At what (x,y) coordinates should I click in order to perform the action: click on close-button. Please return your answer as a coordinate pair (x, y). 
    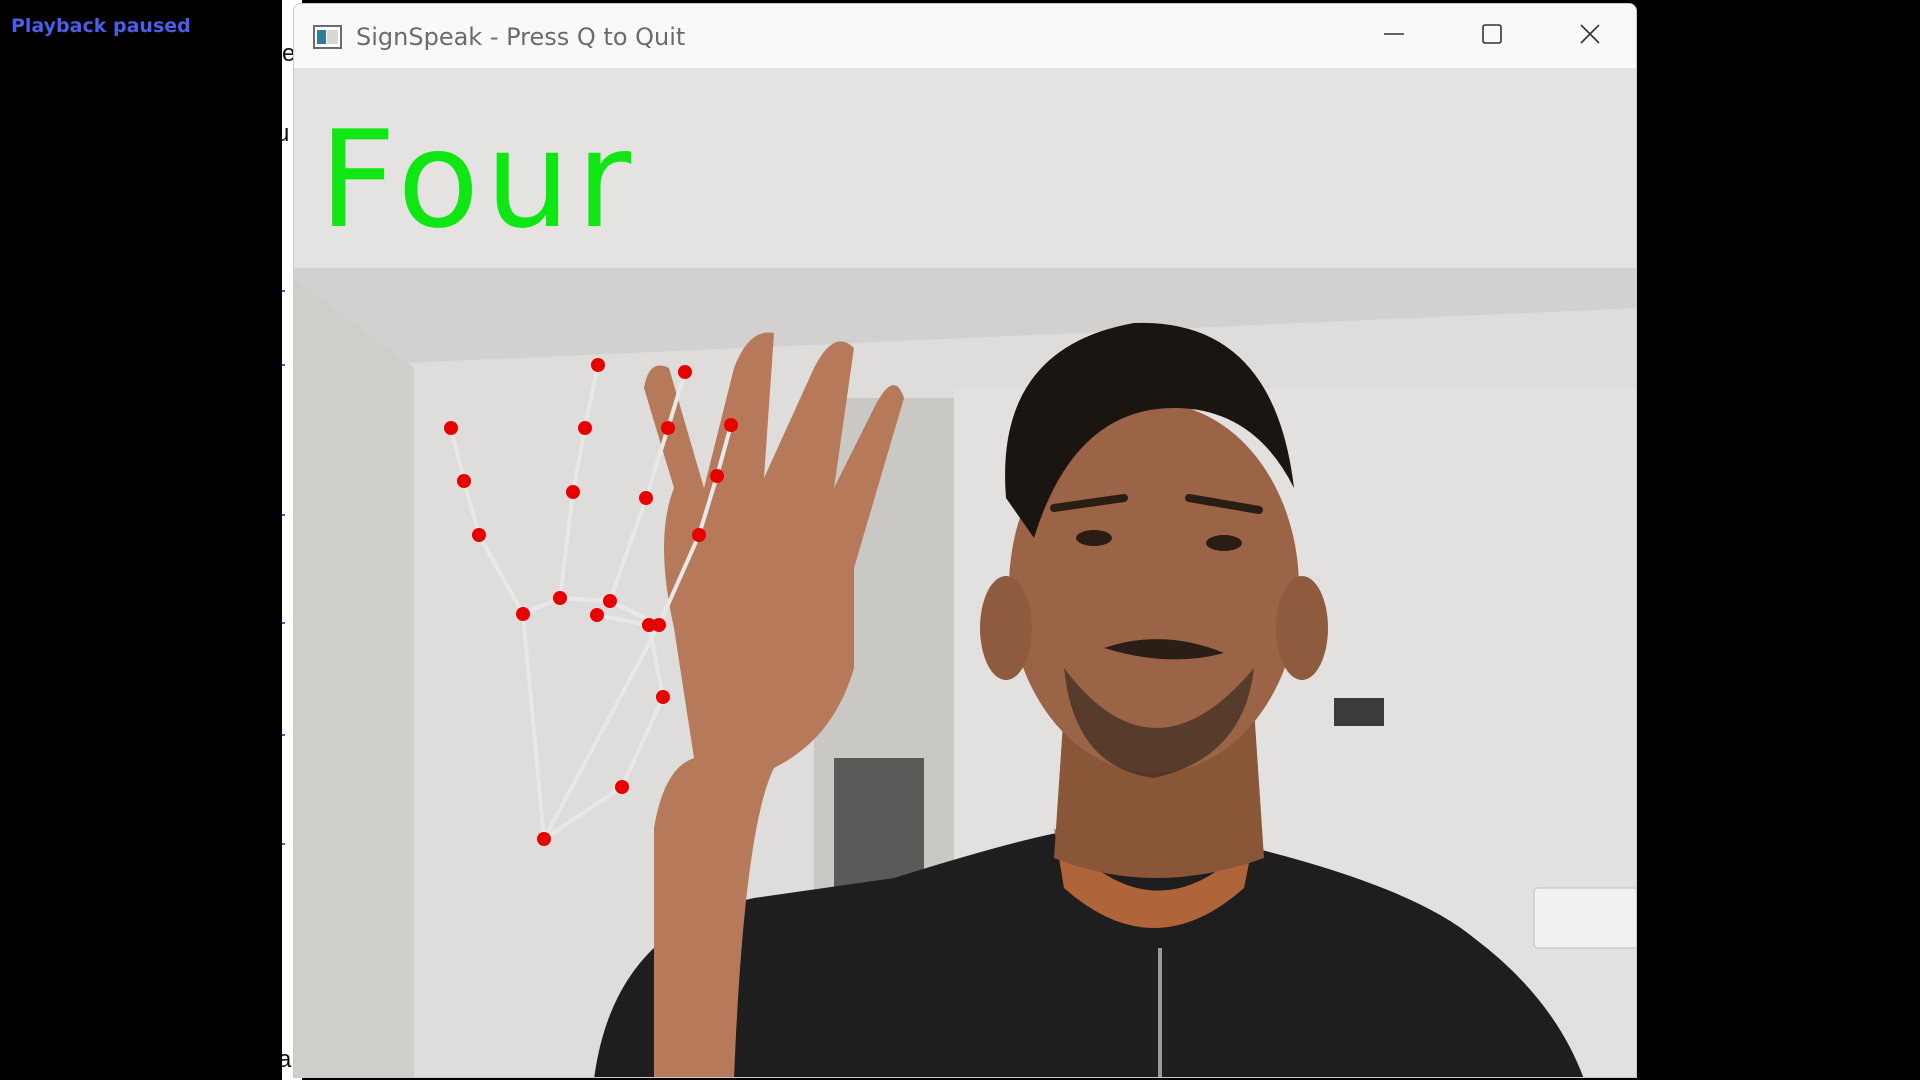
    Looking at the image, I should click on (1590, 36).